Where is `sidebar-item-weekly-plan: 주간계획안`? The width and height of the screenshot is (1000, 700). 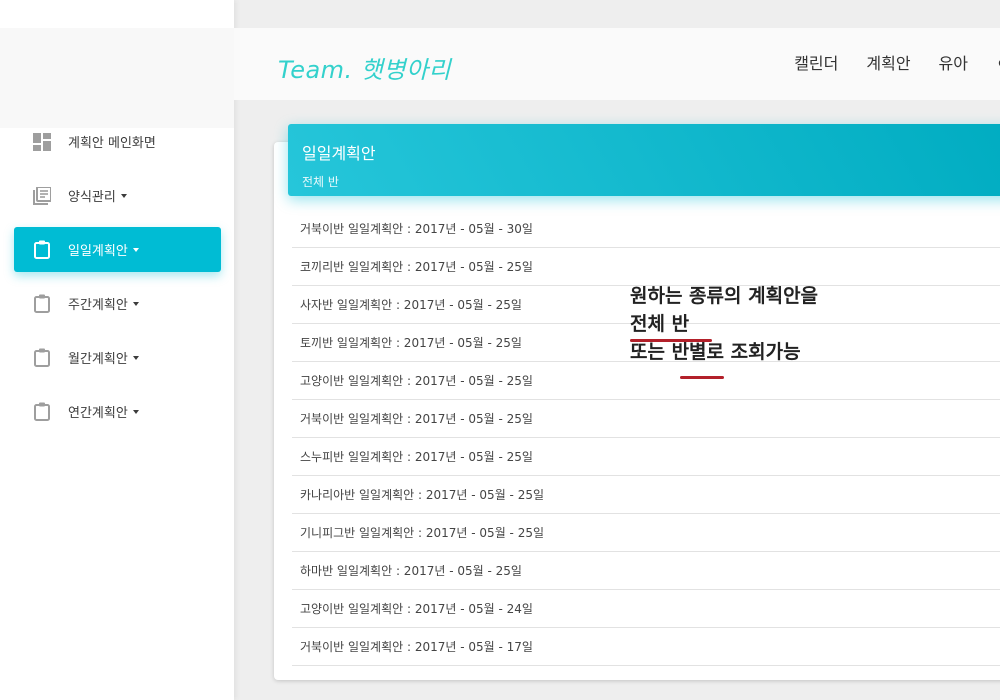 sidebar-item-weekly-plan: 주간계획안 is located at coordinates (117, 303).